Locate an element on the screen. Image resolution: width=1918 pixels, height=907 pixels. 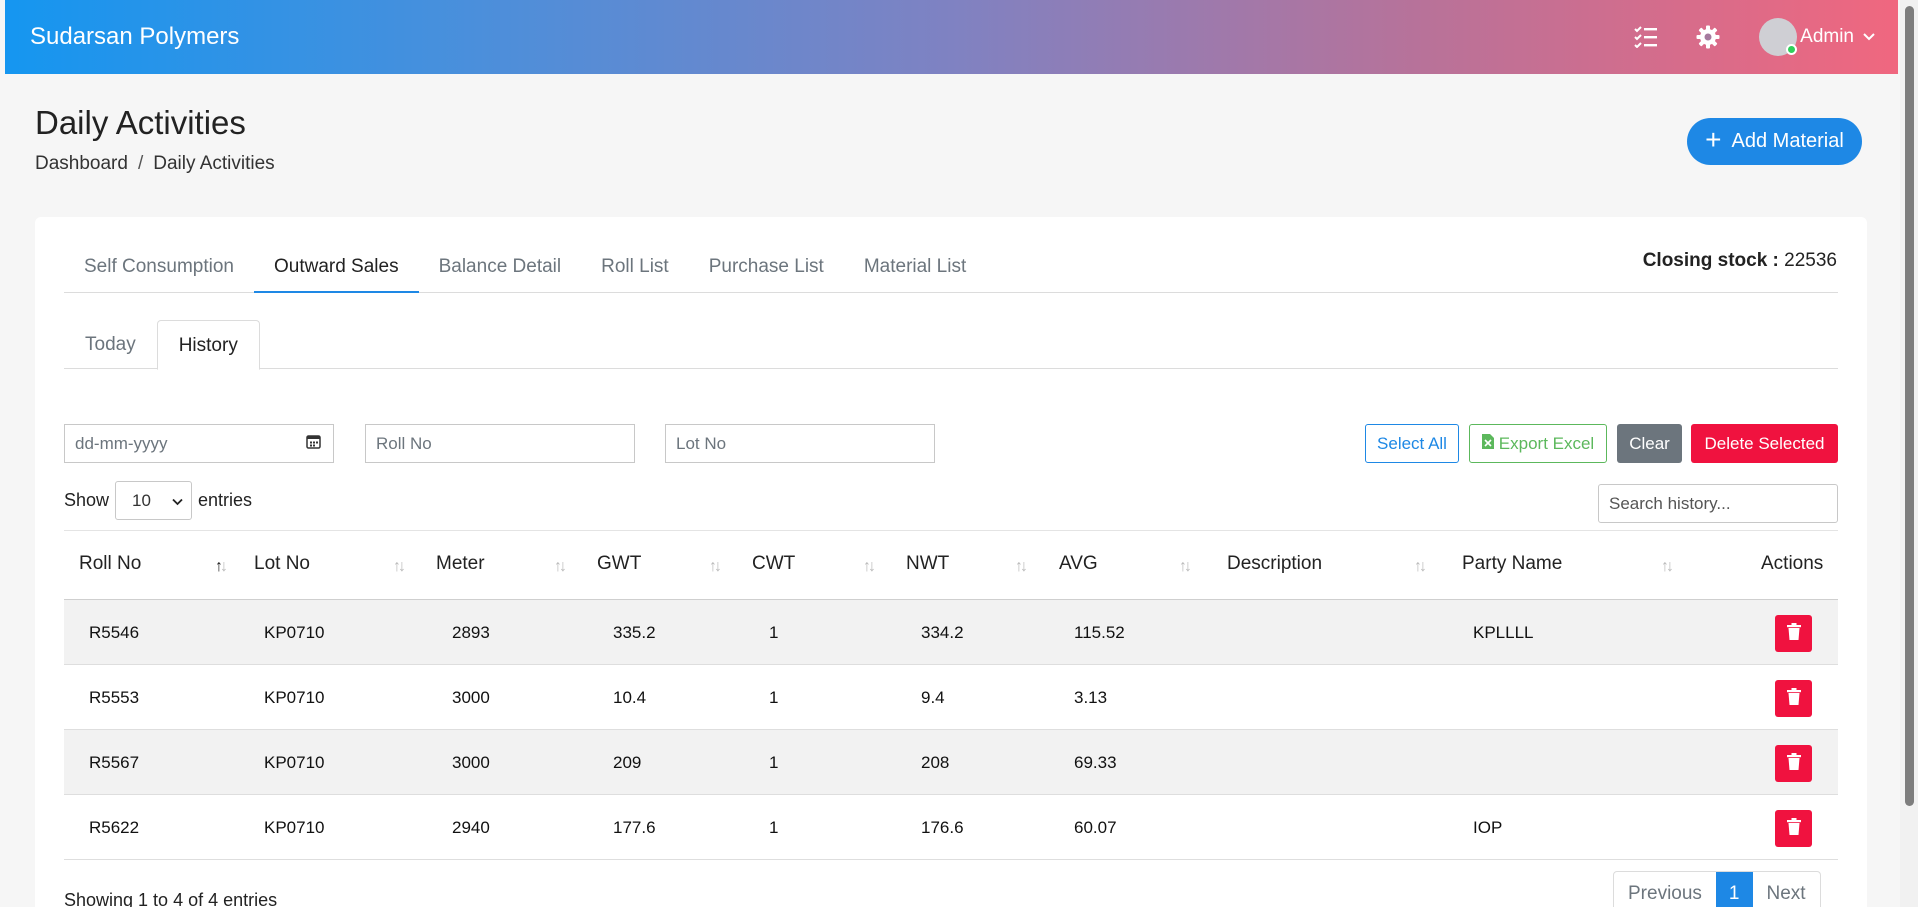
breadcrumb-current: Daily Activities is located at coordinates (214, 163).